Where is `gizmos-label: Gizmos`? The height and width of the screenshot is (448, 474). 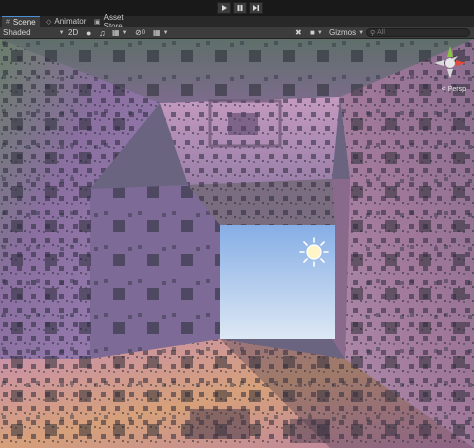 gizmos-label: Gizmos is located at coordinates (343, 32).